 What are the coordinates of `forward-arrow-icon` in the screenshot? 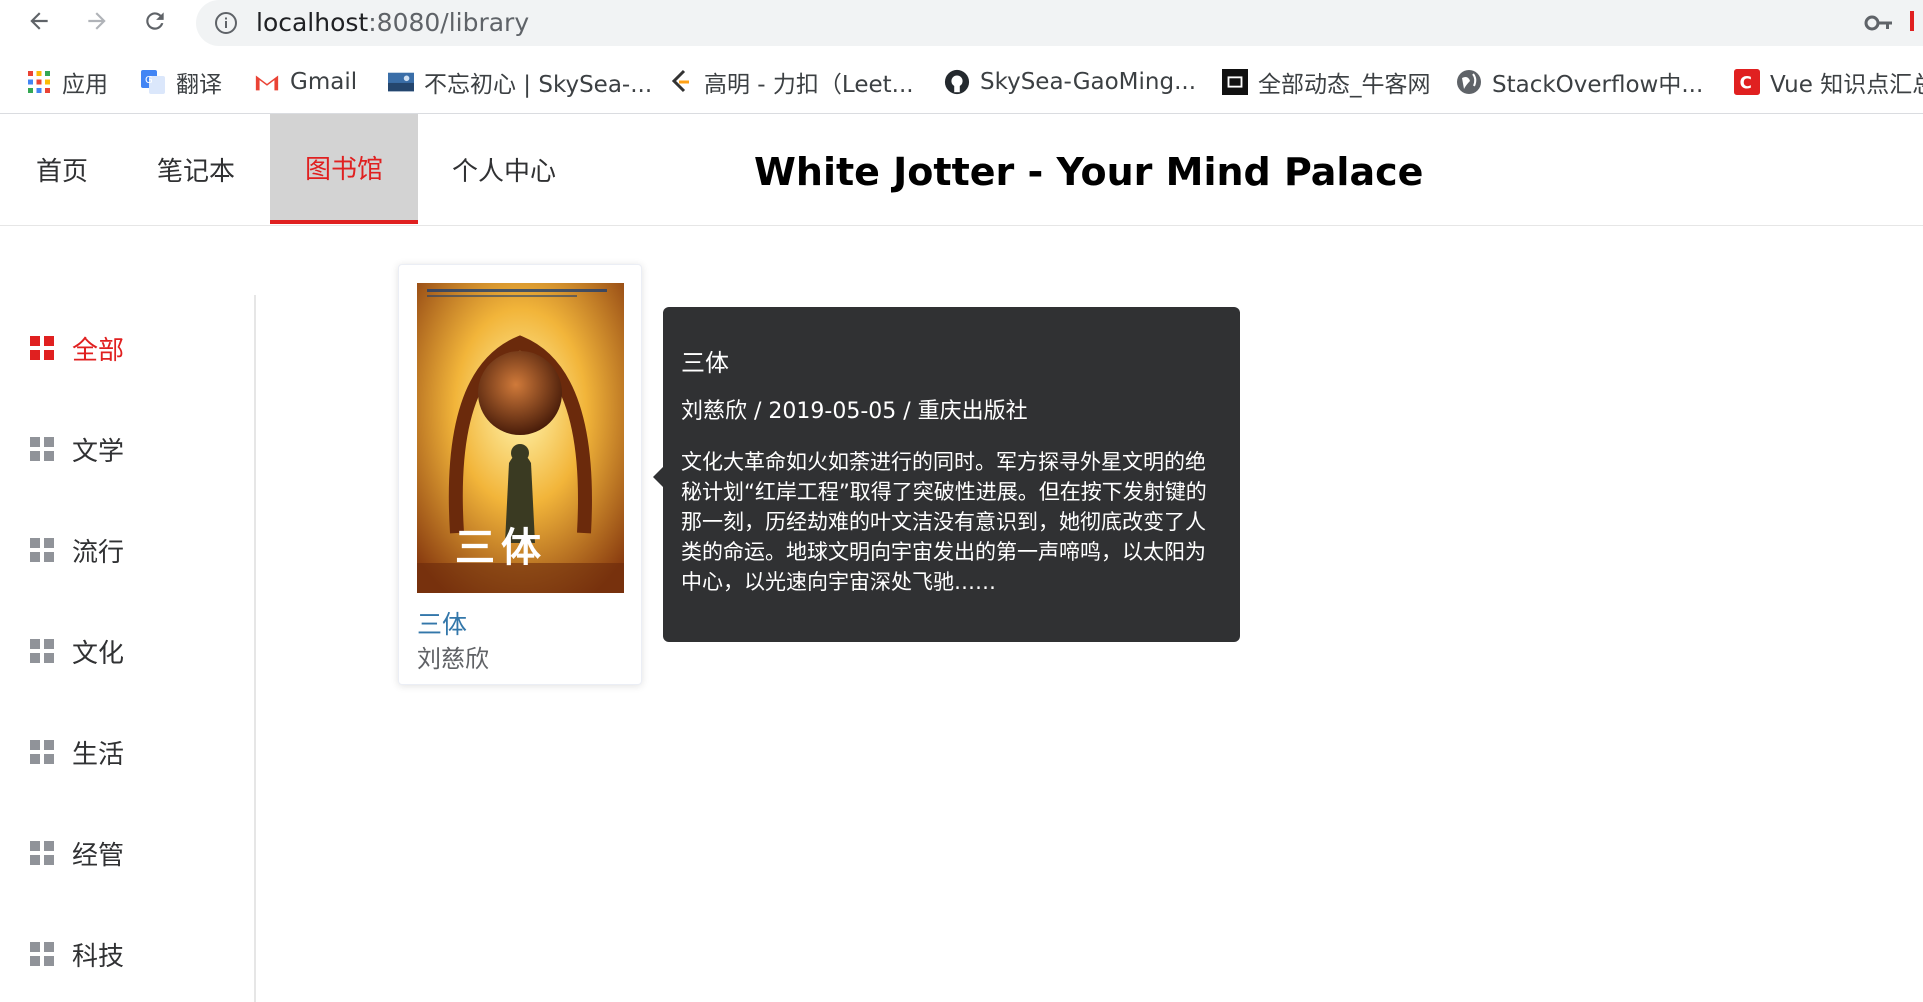 It's located at (97, 21).